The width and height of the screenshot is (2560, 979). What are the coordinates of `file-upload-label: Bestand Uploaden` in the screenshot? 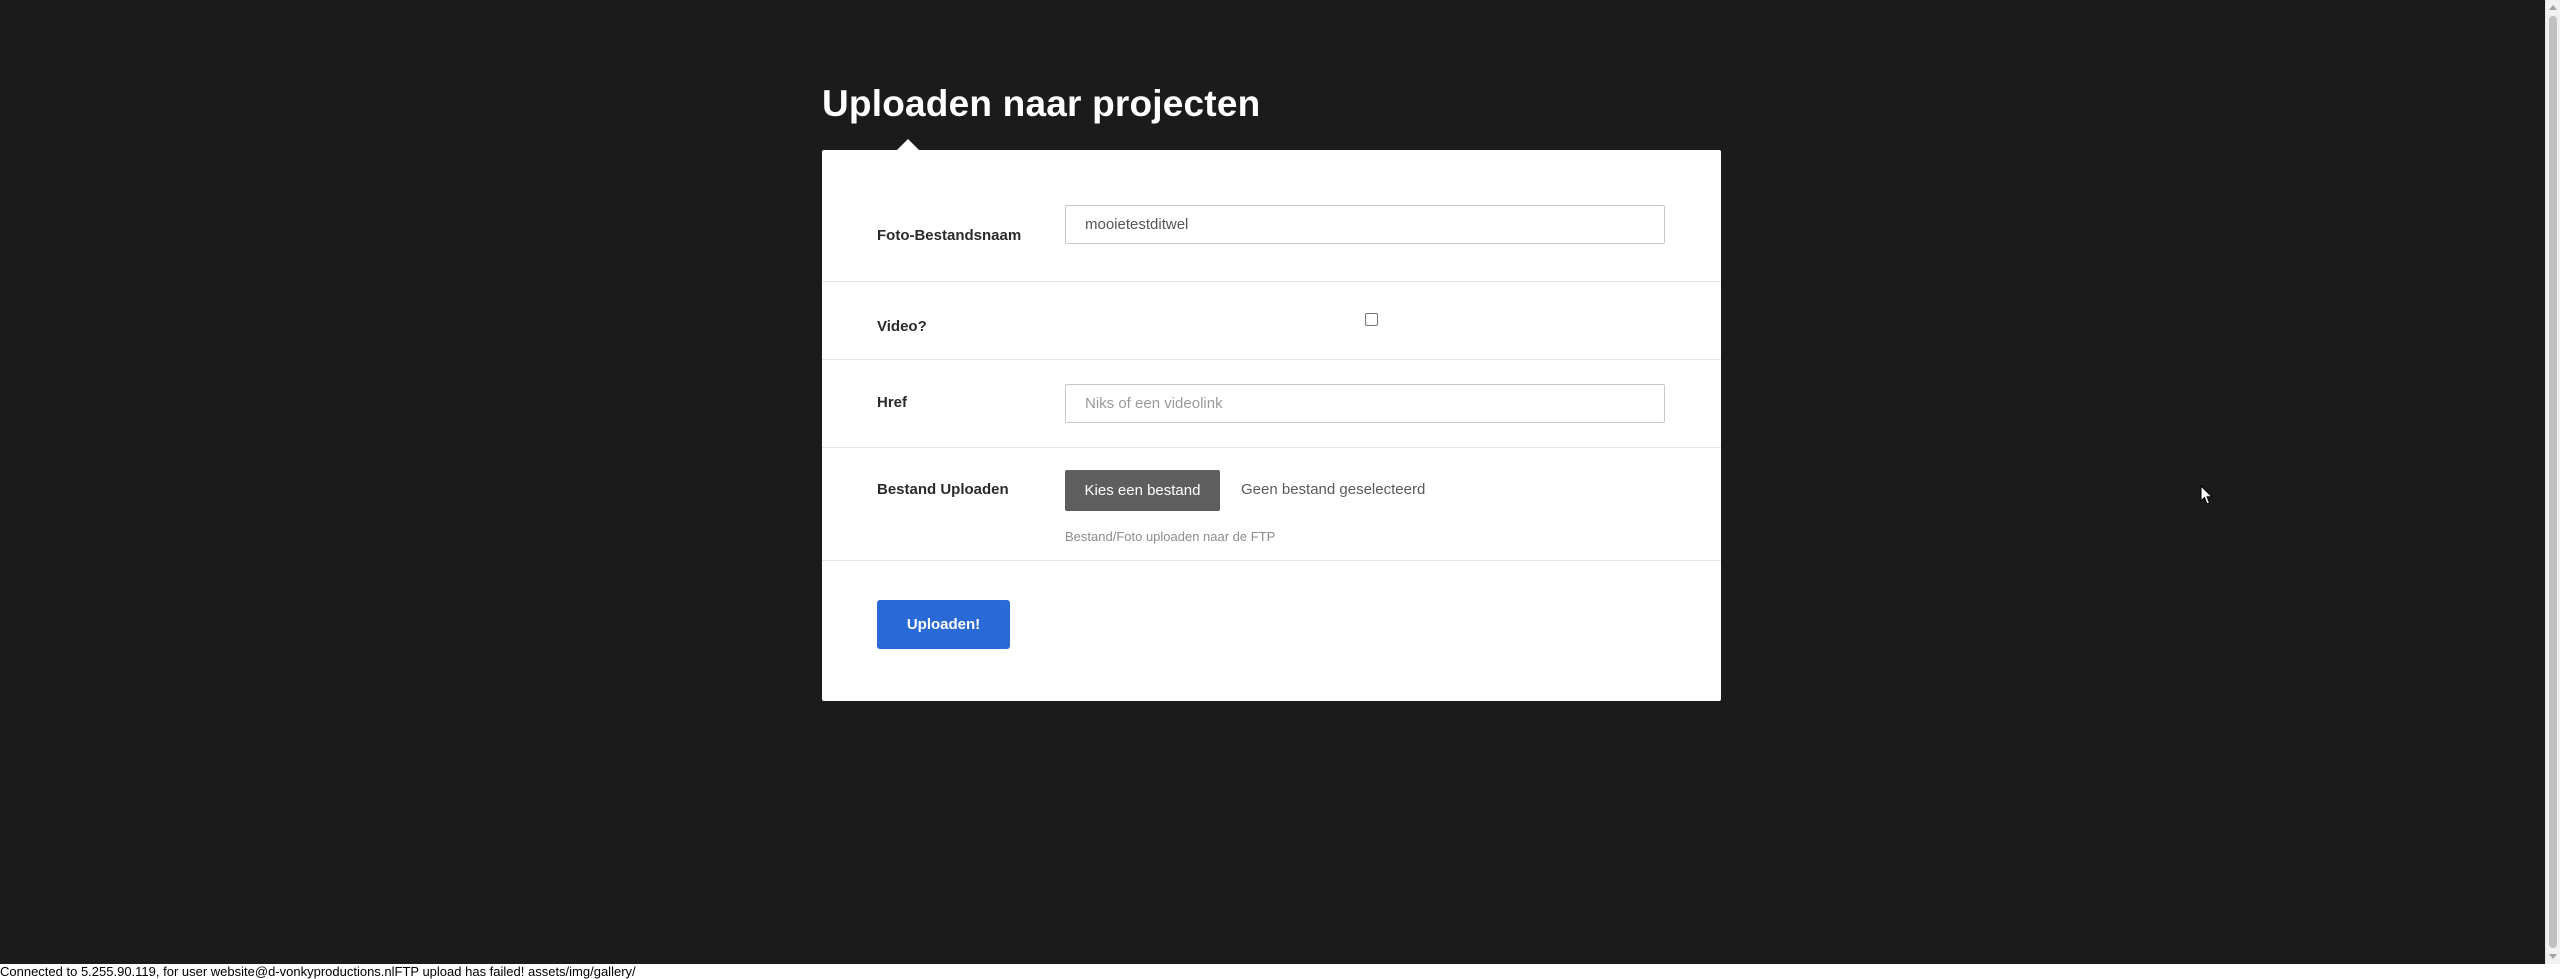 It's located at (943, 489).